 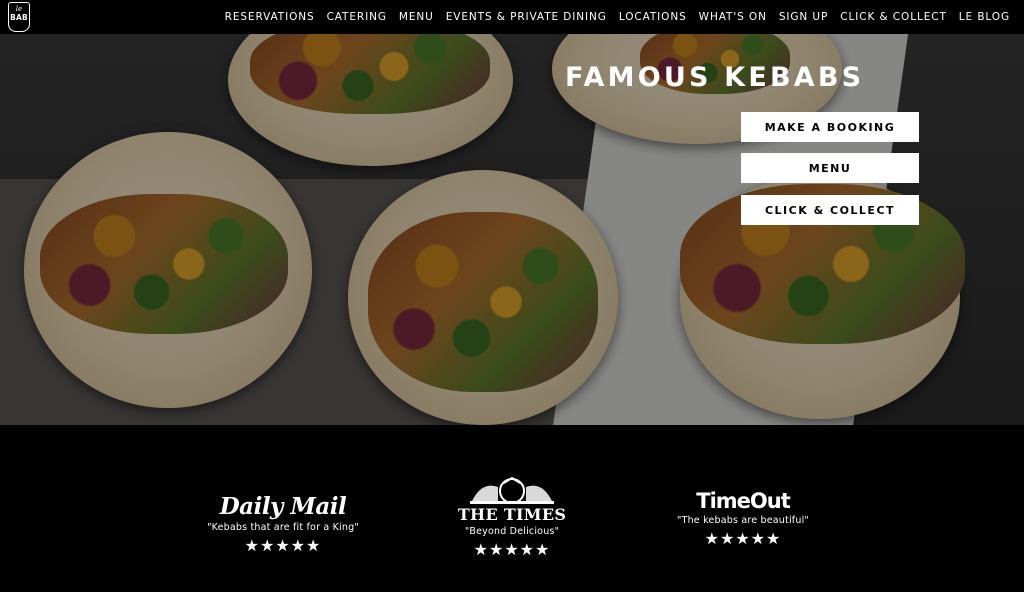 I want to click on review-timeout: TimeOut "The kebabs are beautiful" ★★★★★, so click(x=743, y=518).